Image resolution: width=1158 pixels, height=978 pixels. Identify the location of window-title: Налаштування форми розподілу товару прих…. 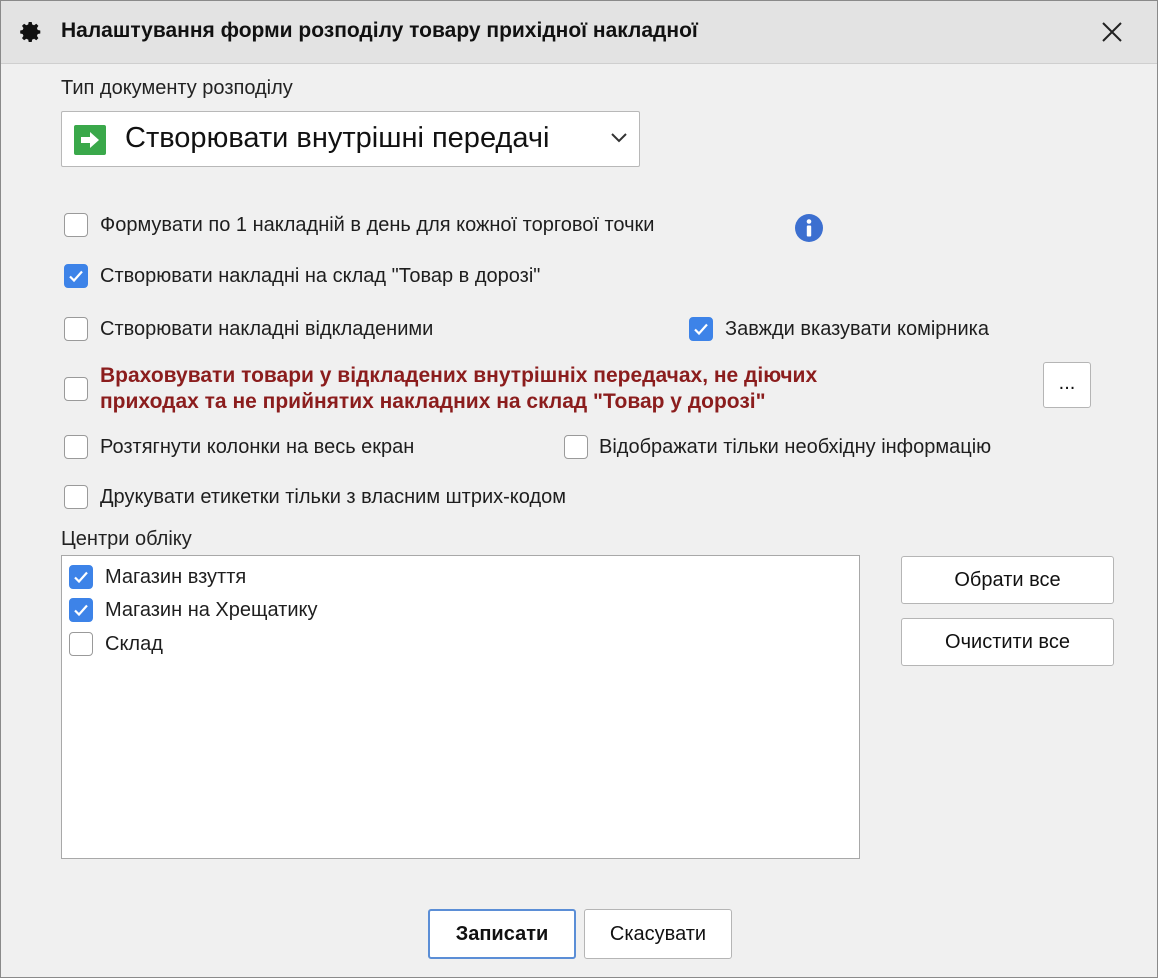
(379, 30).